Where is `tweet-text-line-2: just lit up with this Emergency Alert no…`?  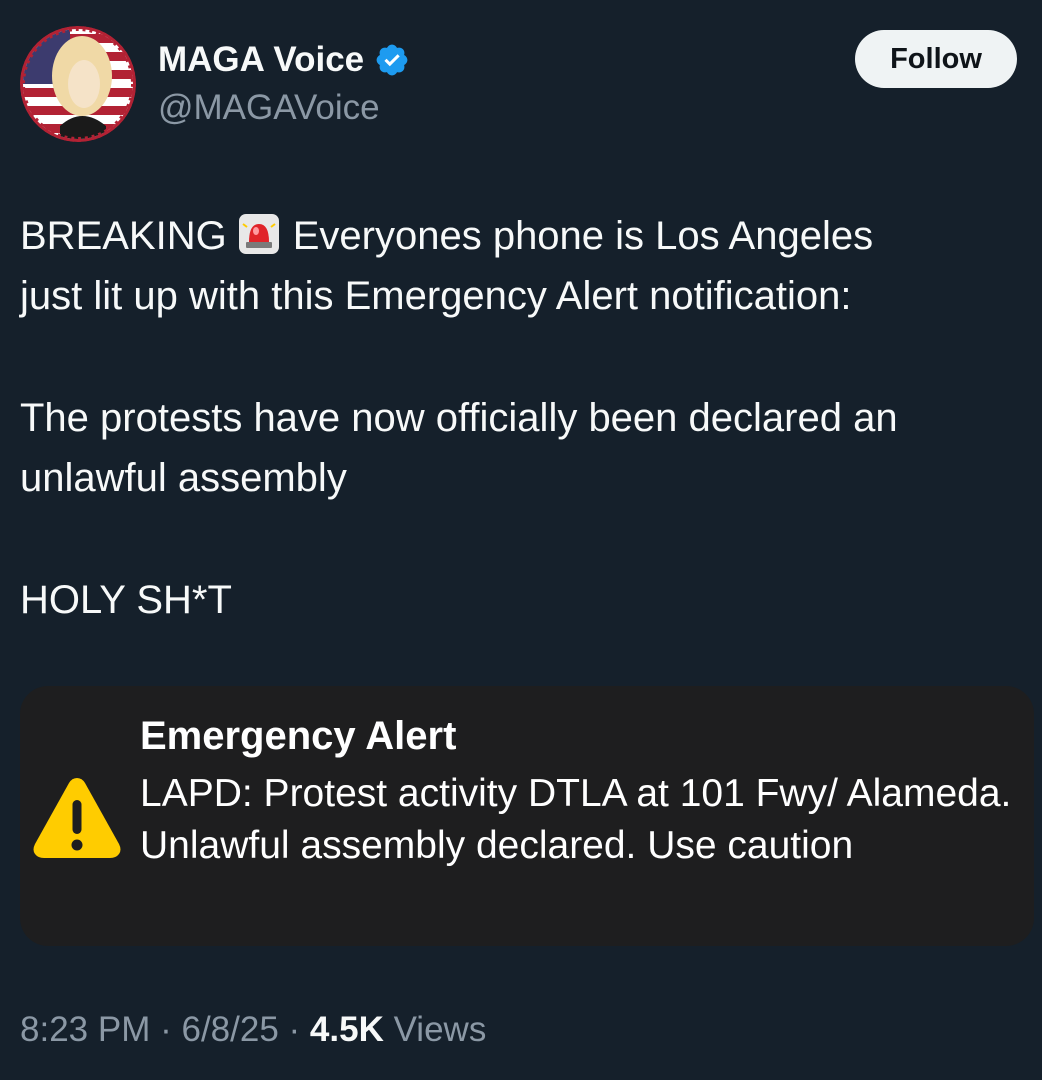 tweet-text-line-2: just lit up with this Emergency Alert no… is located at coordinates (436, 296).